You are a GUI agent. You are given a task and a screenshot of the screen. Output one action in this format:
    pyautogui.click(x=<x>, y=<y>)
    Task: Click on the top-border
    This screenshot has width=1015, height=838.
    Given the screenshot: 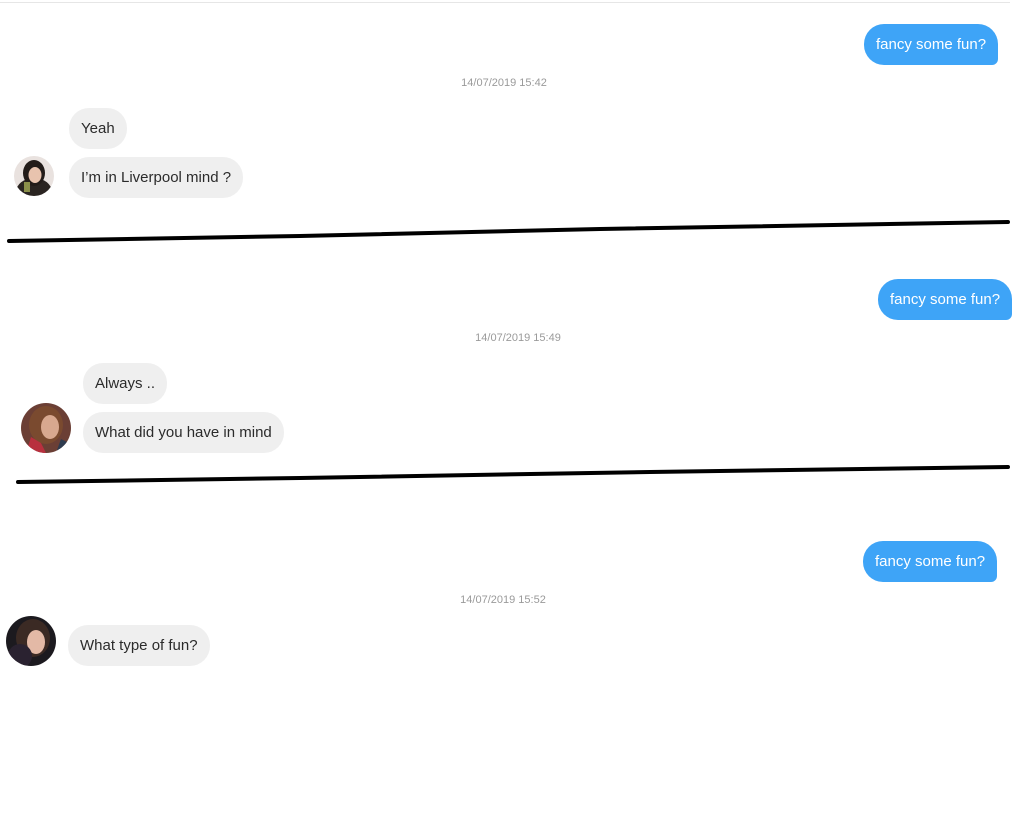 What is the action you would take?
    pyautogui.click(x=505, y=2)
    